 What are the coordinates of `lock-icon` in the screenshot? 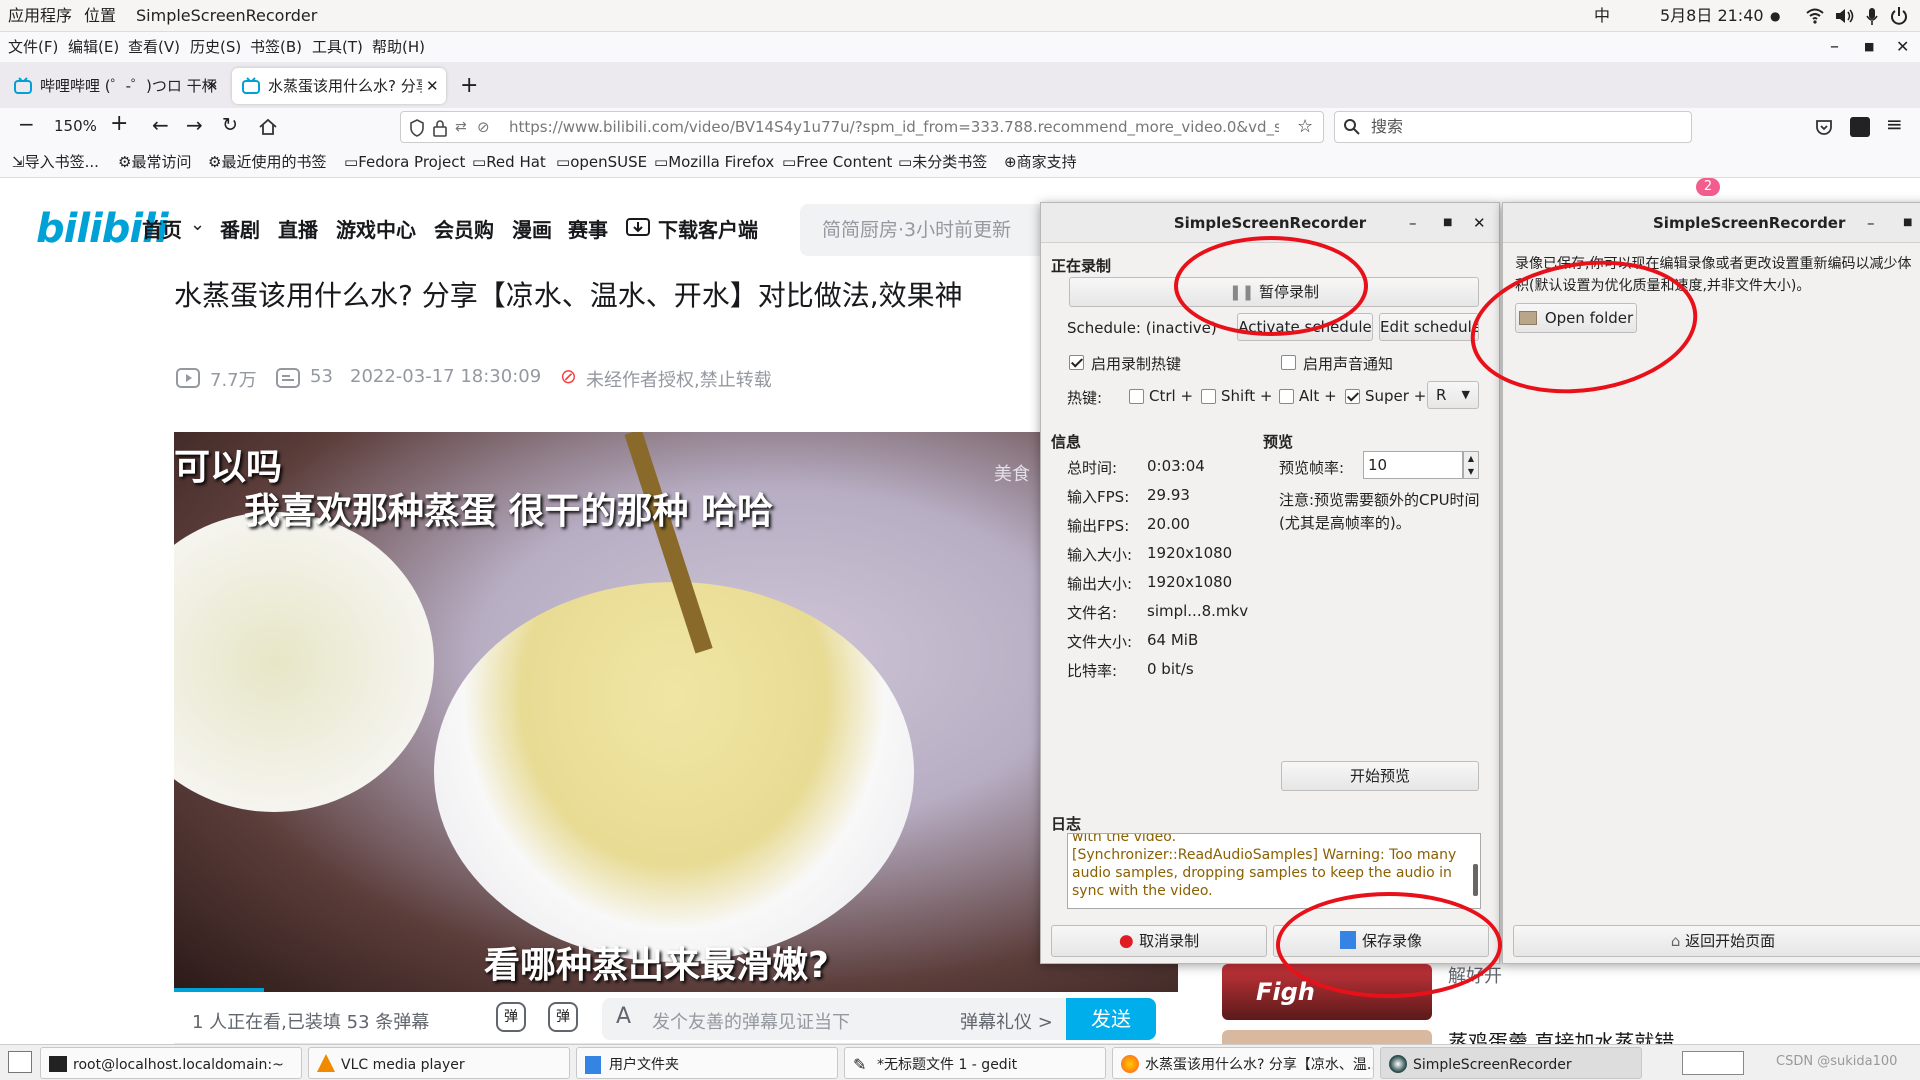 It's located at (440, 128).